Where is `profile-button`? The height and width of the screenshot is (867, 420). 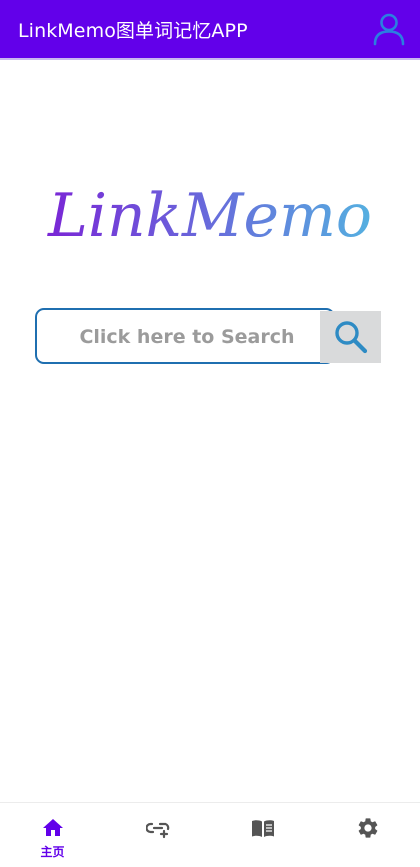 profile-button is located at coordinates (389, 29).